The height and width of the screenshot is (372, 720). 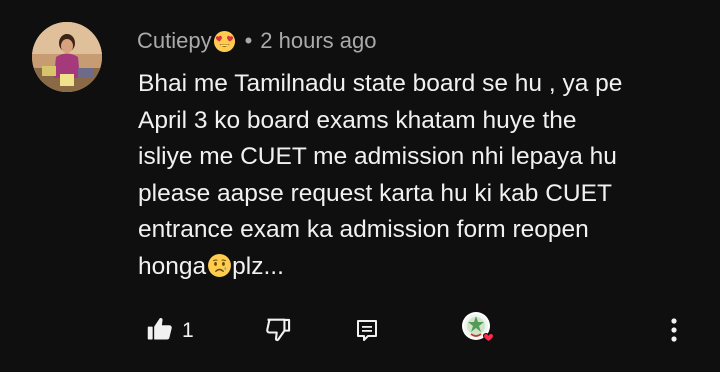 I want to click on creator-heart-icon, so click(x=480, y=332).